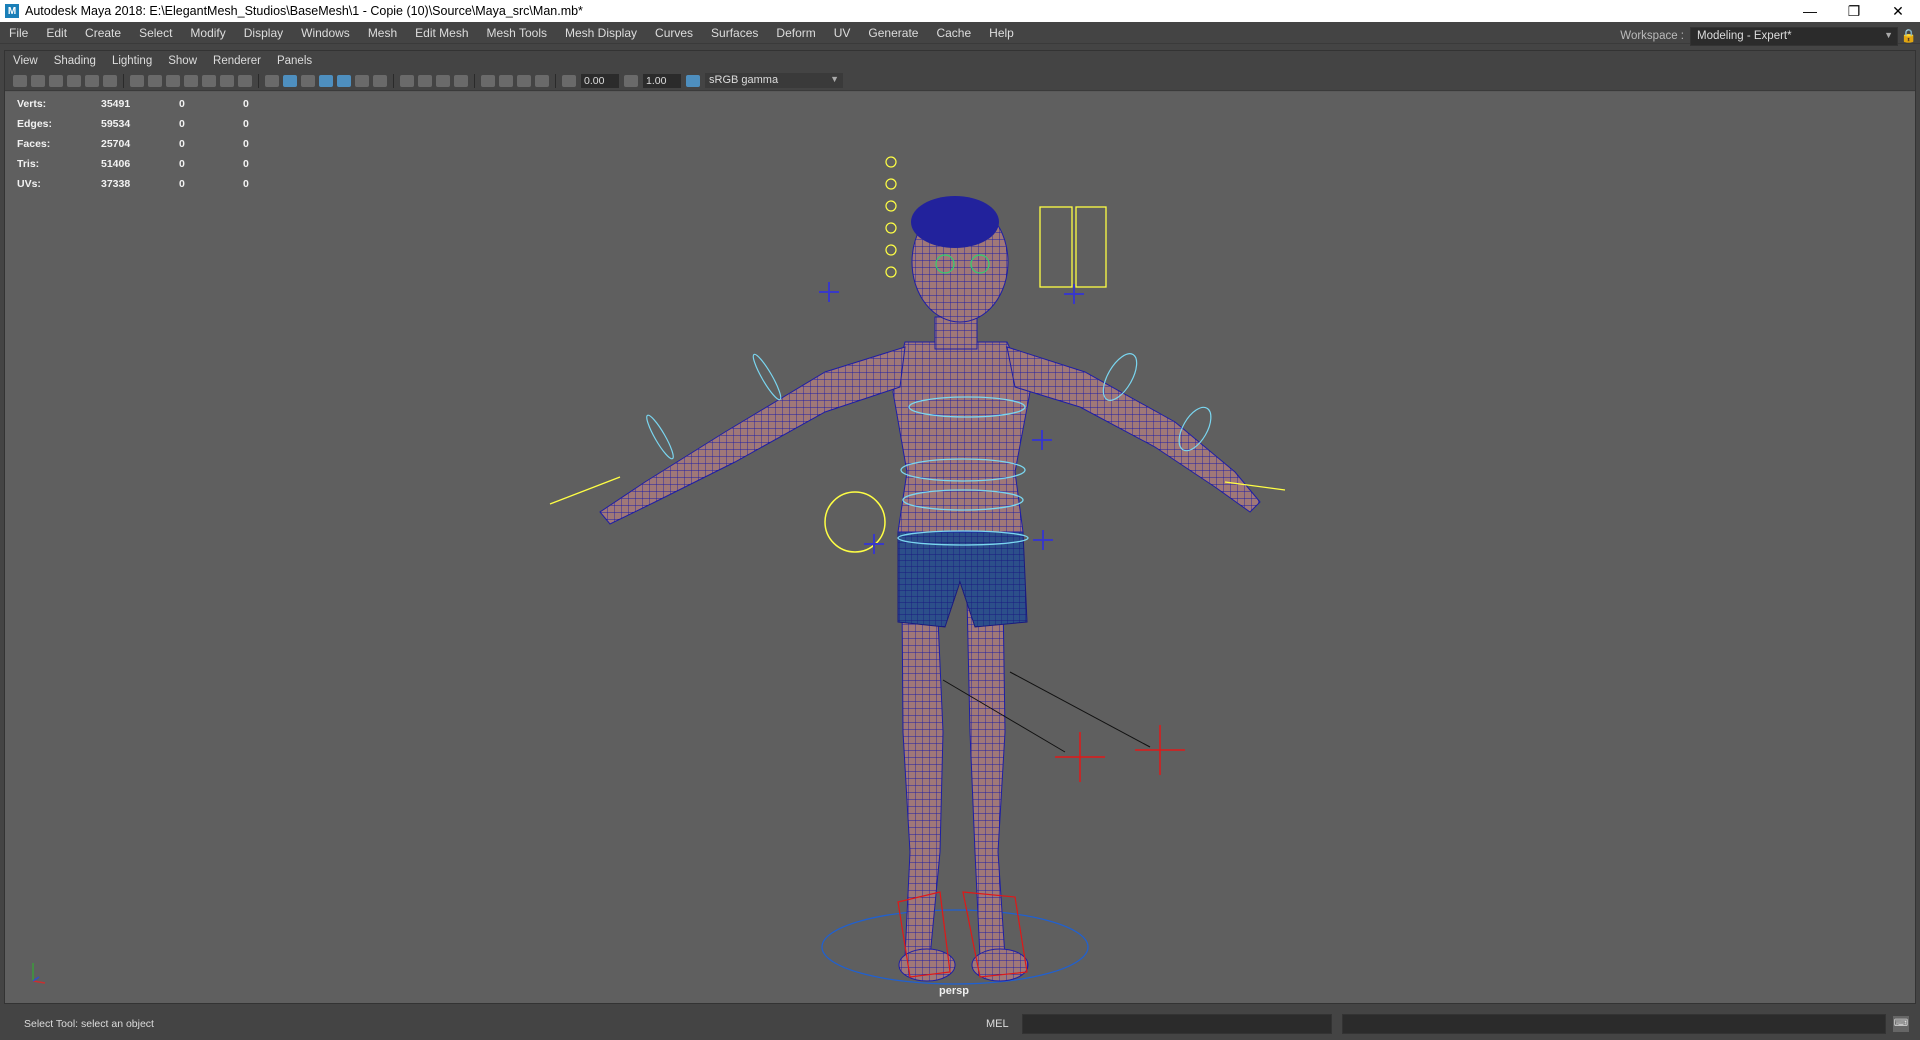 This screenshot has height=1040, width=1920. What do you see at coordinates (237, 61) in the screenshot?
I see `panel-menu-renderer: Renderer` at bounding box center [237, 61].